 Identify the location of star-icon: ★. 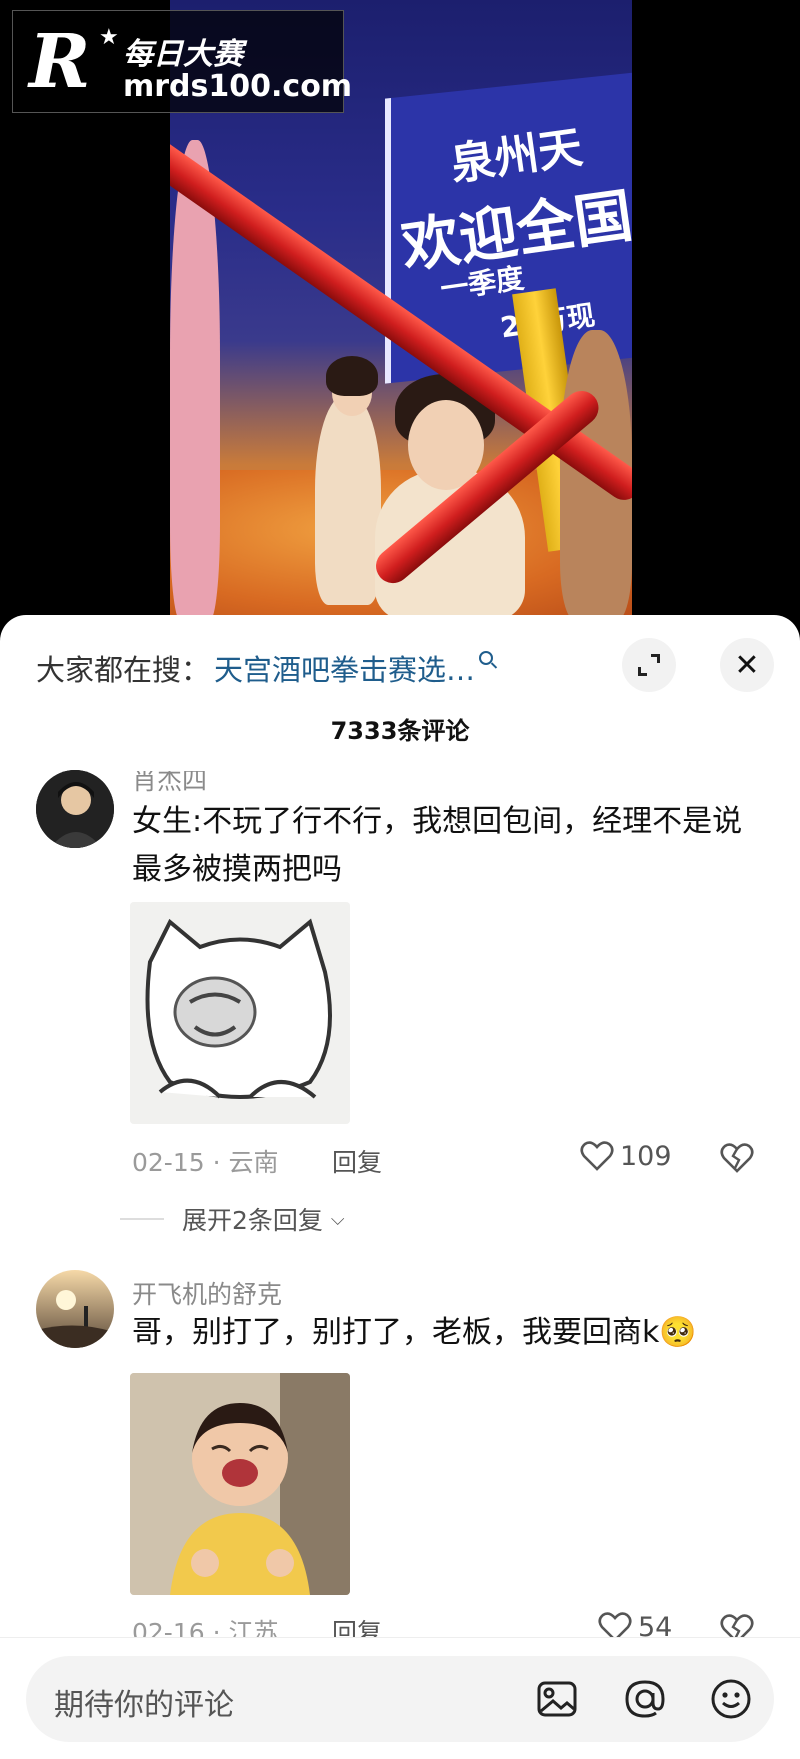
(109, 37).